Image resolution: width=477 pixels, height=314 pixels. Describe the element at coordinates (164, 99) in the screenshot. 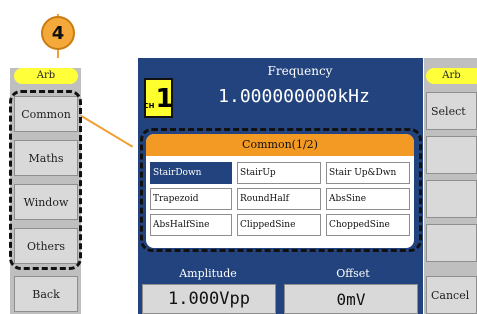

I see `channel-number: 1` at that location.